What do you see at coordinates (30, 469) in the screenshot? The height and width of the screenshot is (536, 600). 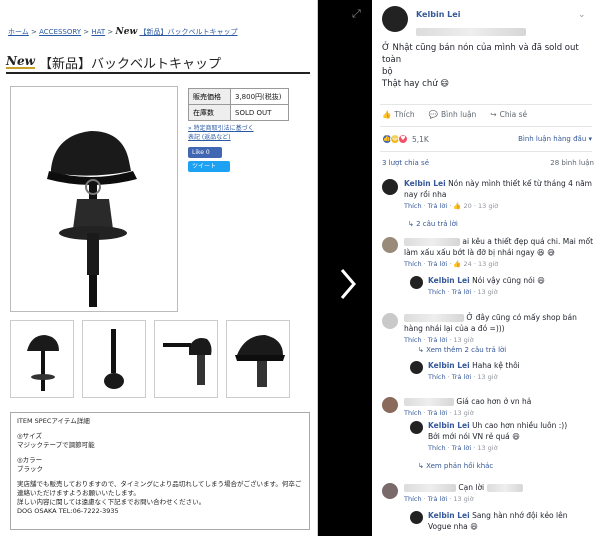 I see `color-text: ブラック` at bounding box center [30, 469].